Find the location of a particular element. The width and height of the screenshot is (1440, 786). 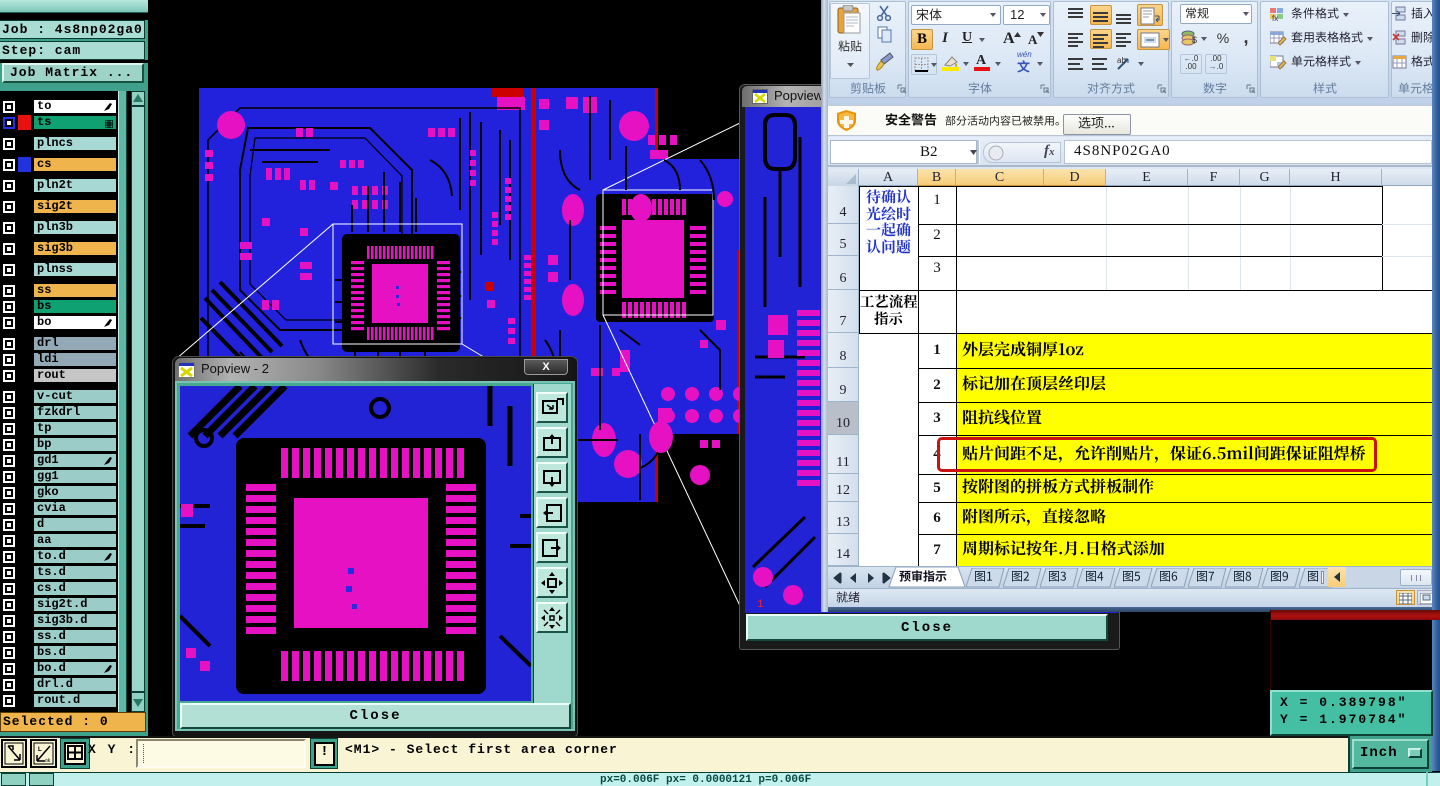

svg-text: L is located at coordinates (40, 750).